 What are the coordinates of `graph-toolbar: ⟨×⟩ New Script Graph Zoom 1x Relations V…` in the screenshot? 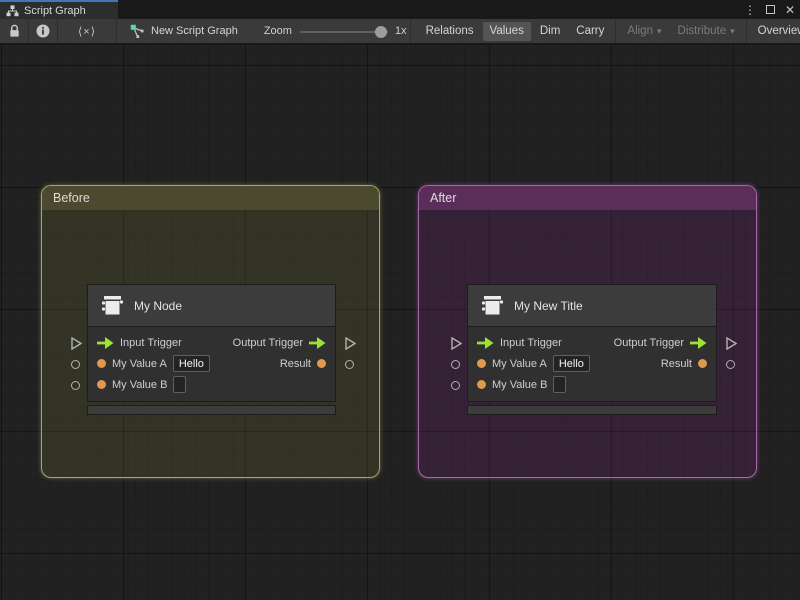 It's located at (400, 31).